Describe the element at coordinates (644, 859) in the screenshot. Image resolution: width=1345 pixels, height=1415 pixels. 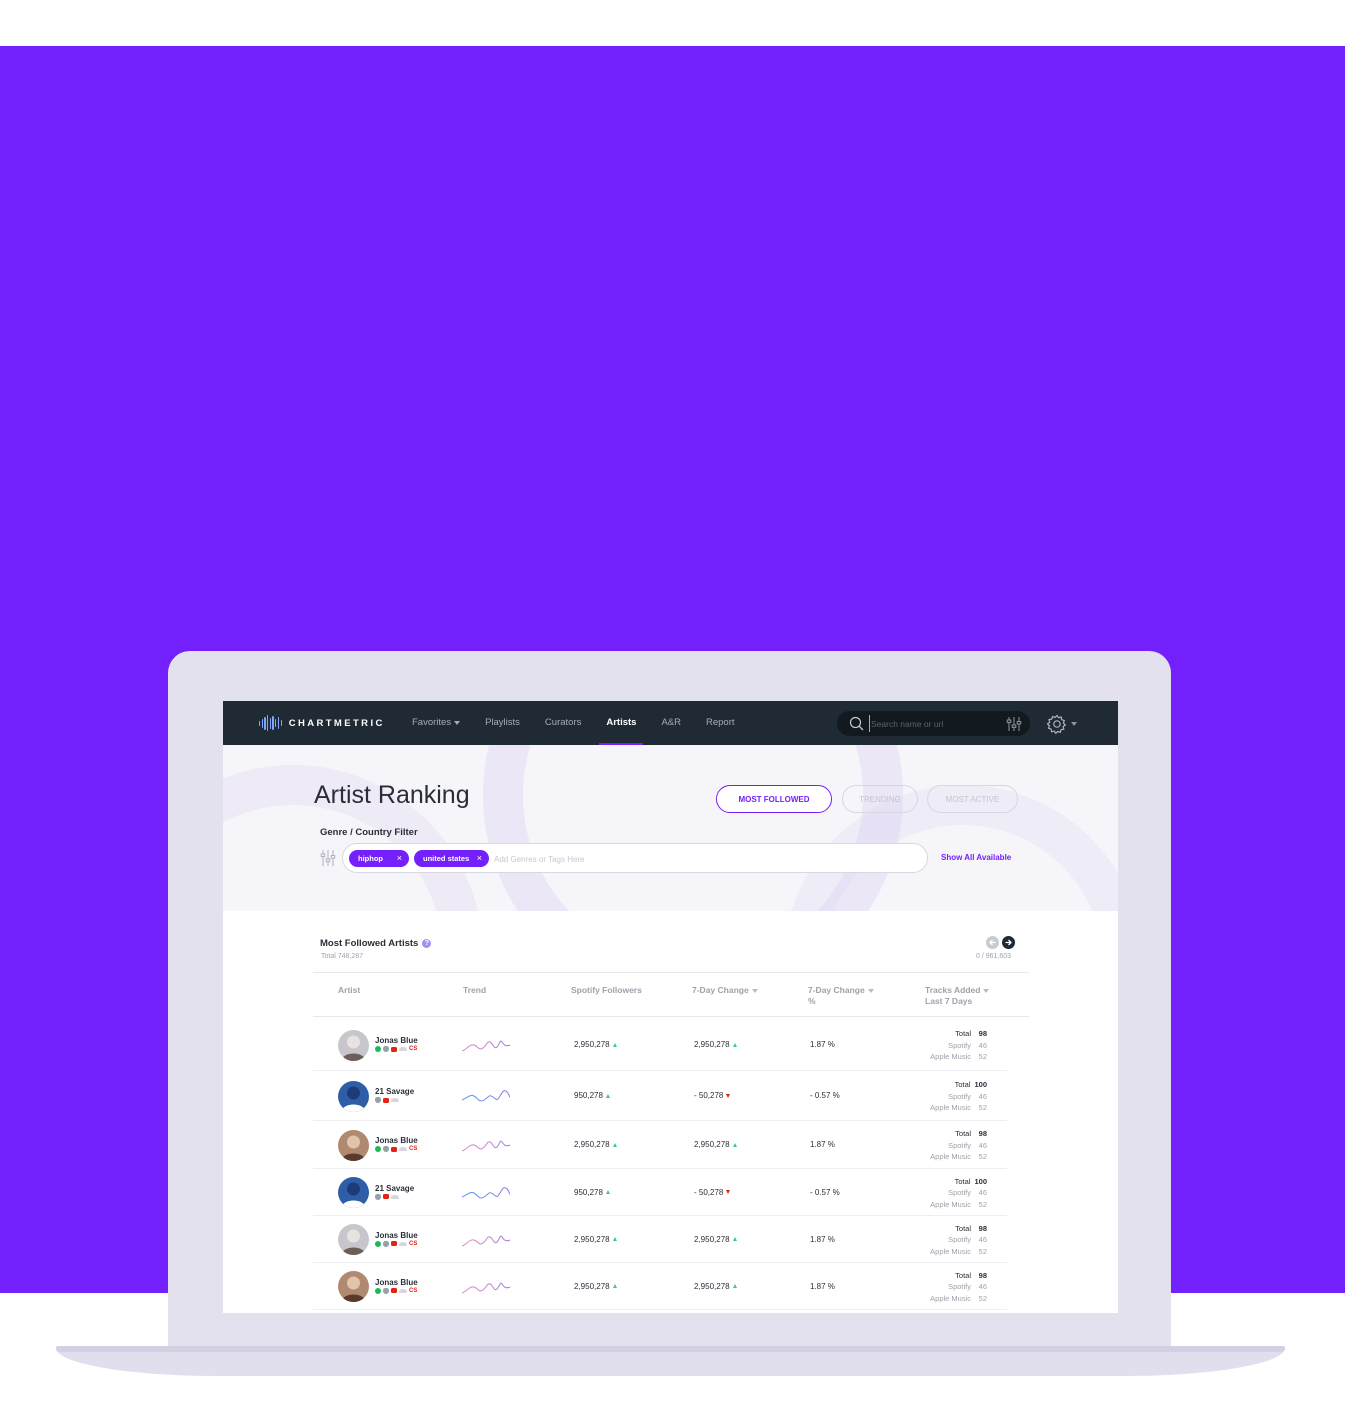
I see `genre-tag-input` at that location.